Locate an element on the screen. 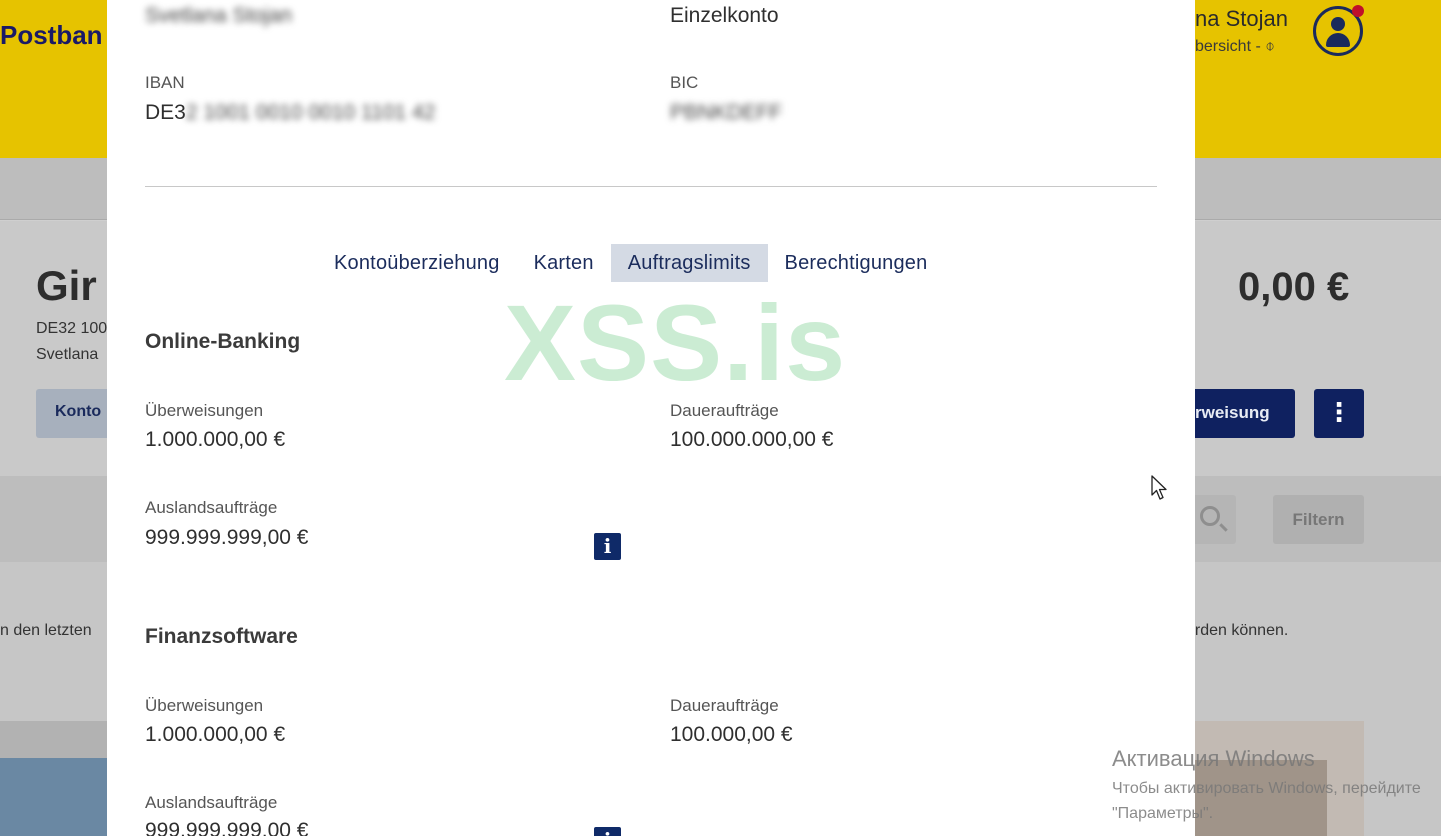 The height and width of the screenshot is (836, 1441). user-name: na Stojan is located at coordinates (1241, 18).